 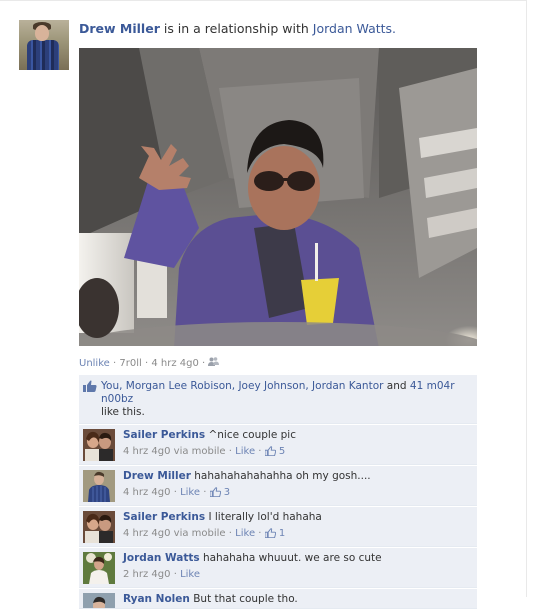 What do you see at coordinates (396, 386) in the screenshot?
I see `likes-and: and` at bounding box center [396, 386].